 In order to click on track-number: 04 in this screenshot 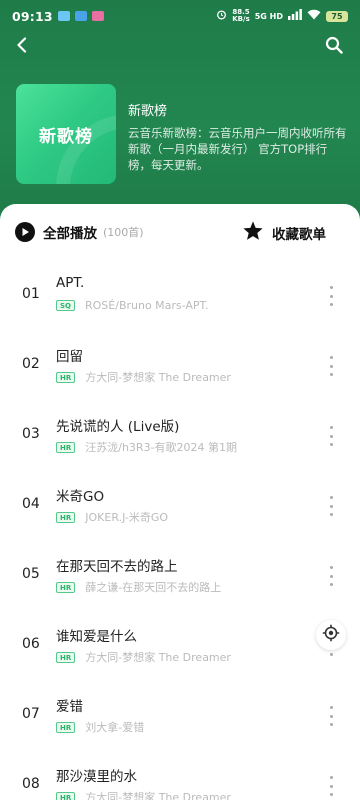, I will do `click(31, 504)`.